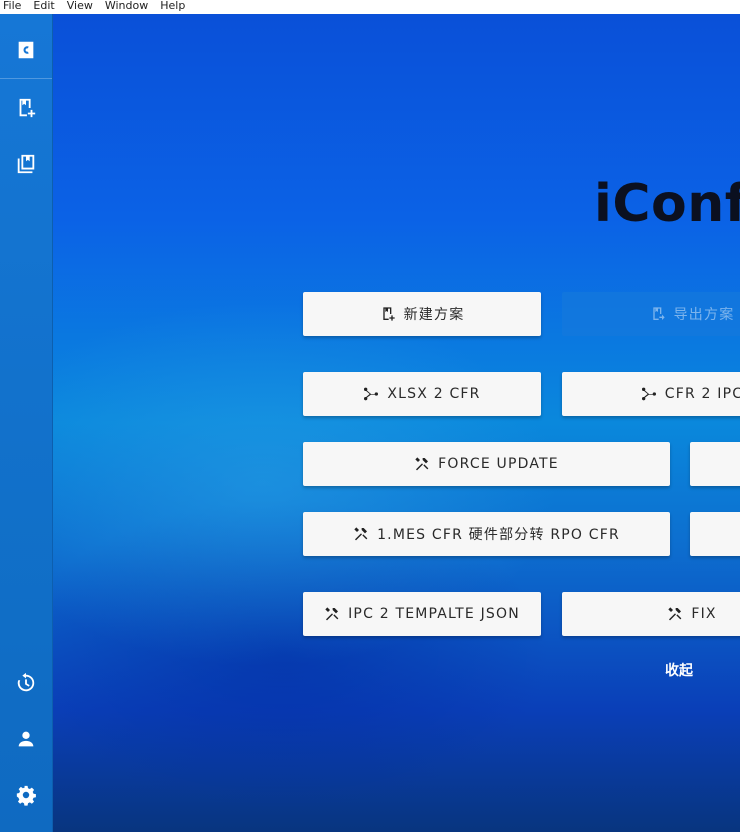  I want to click on ipc-template-json-label: IPC 2 TEMPALTE JSON, so click(434, 614).